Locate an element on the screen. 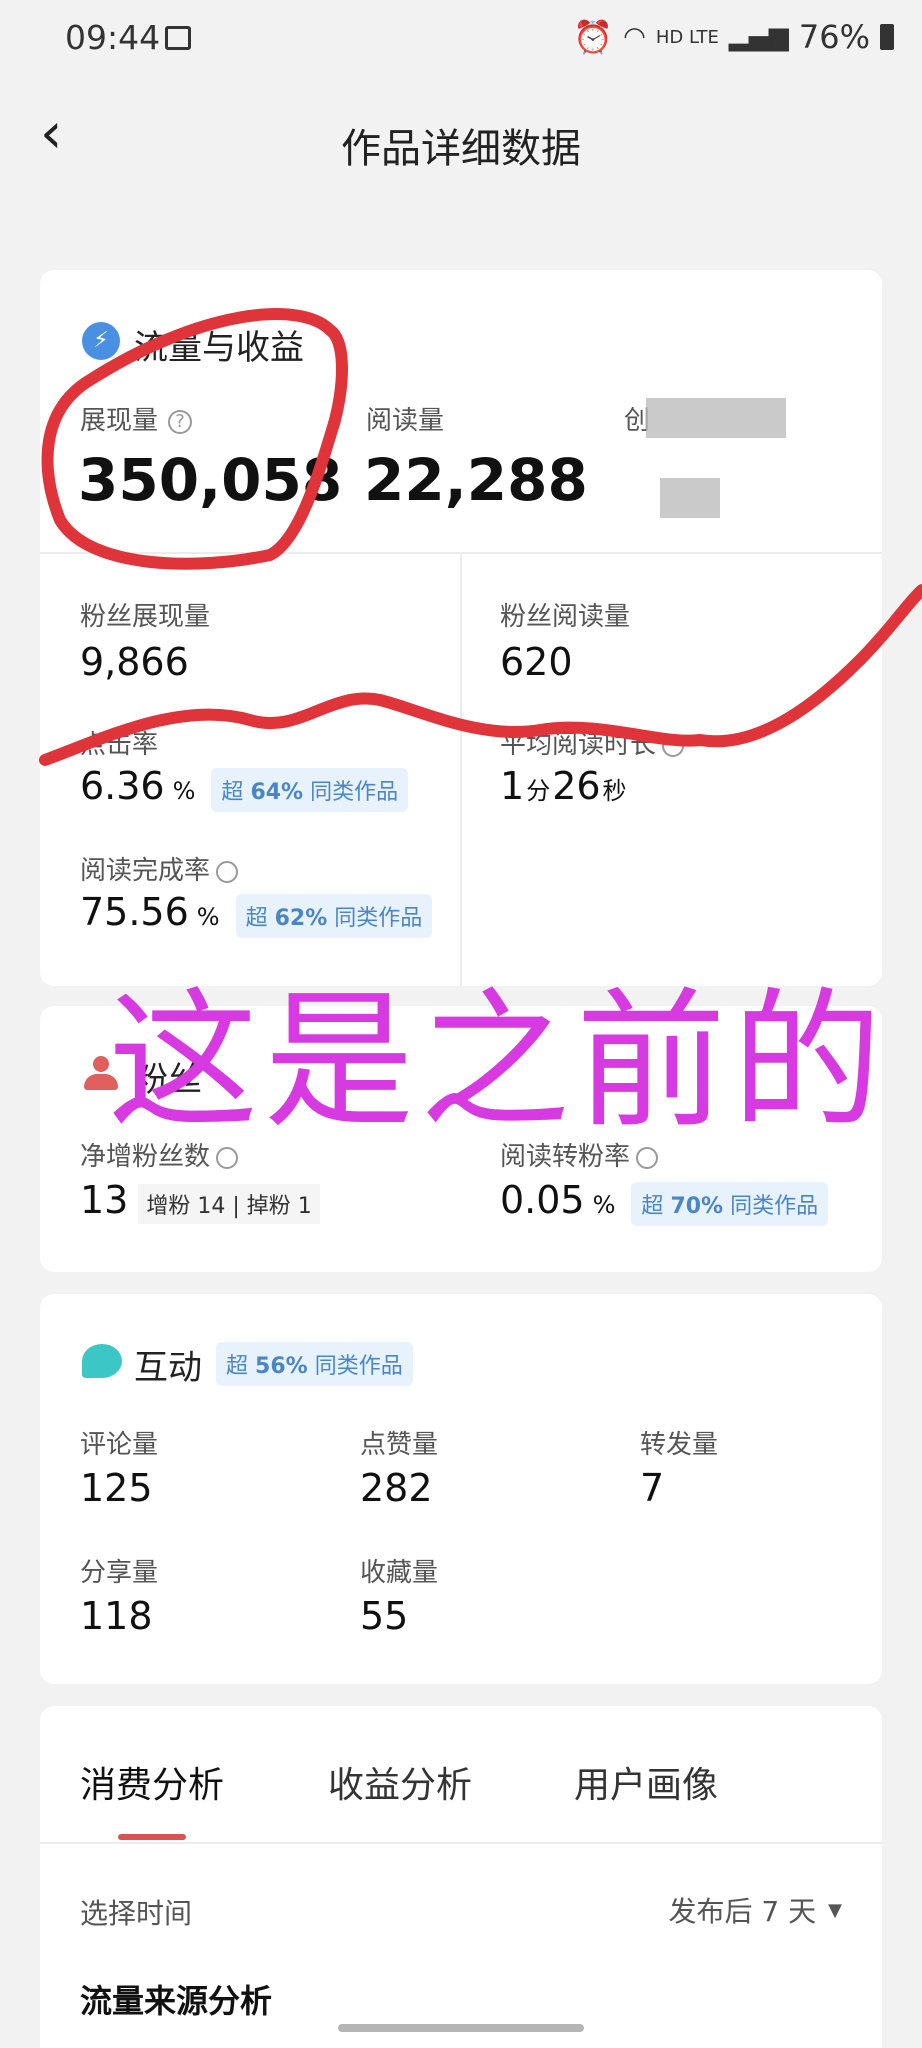  fan-impressions-label: 粉丝展现量 is located at coordinates (145, 617).